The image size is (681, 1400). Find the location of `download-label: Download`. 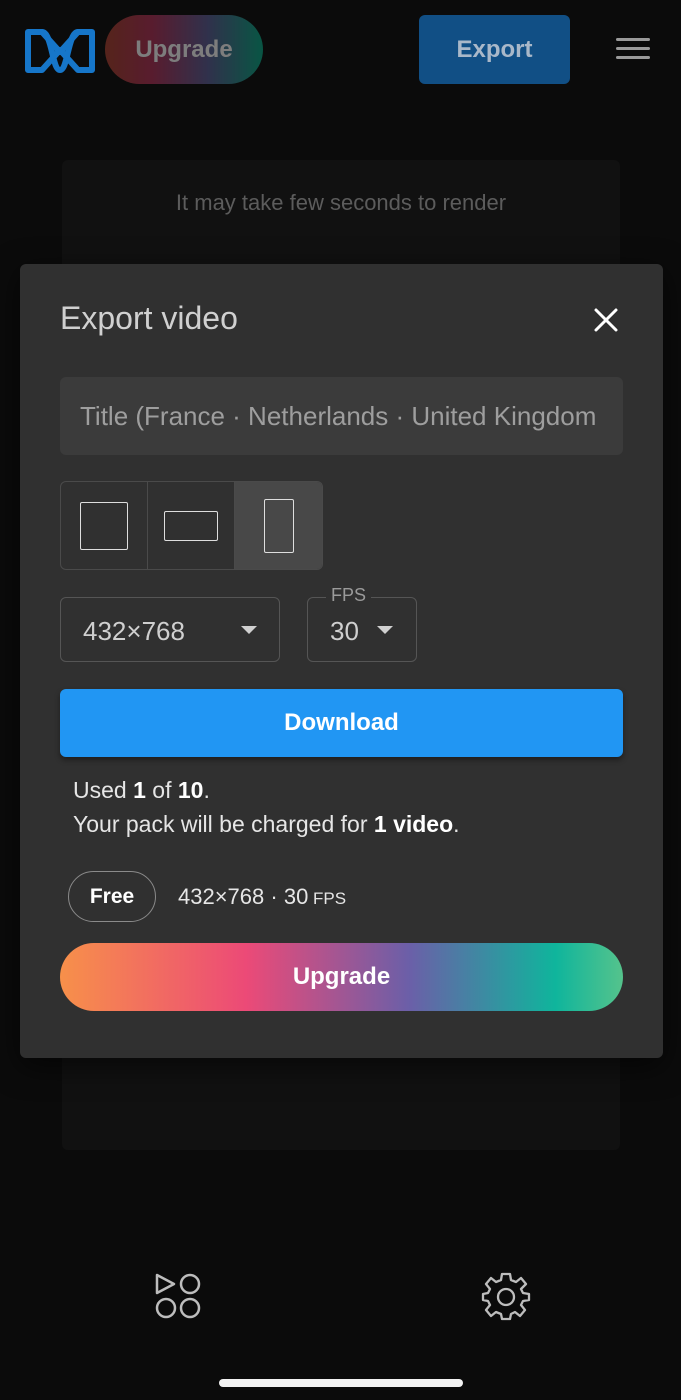

download-label: Download is located at coordinates (341, 722).